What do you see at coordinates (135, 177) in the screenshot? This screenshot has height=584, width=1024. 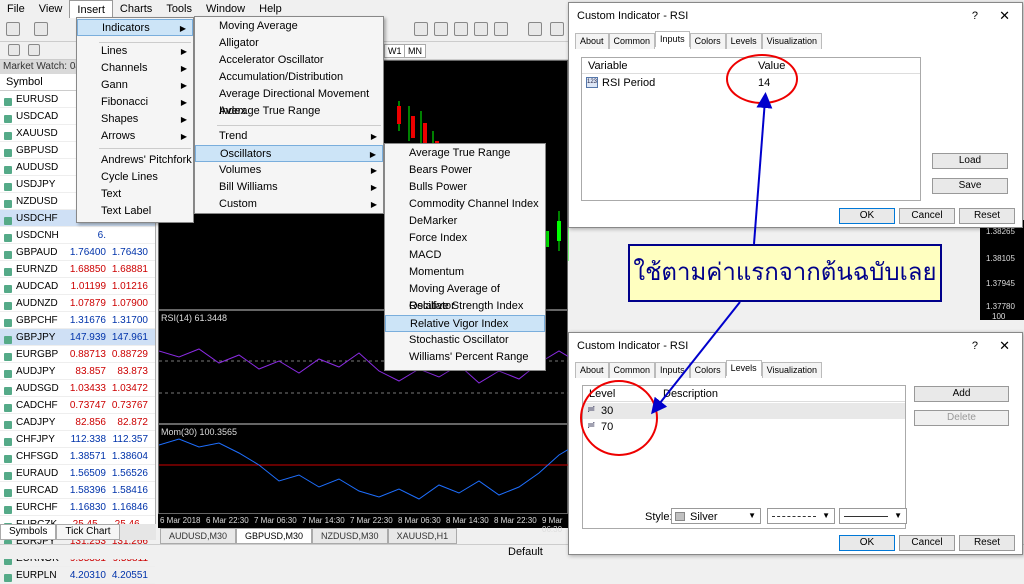 I see `menu-item-cycle-lines: Cycle Lines` at bounding box center [135, 177].